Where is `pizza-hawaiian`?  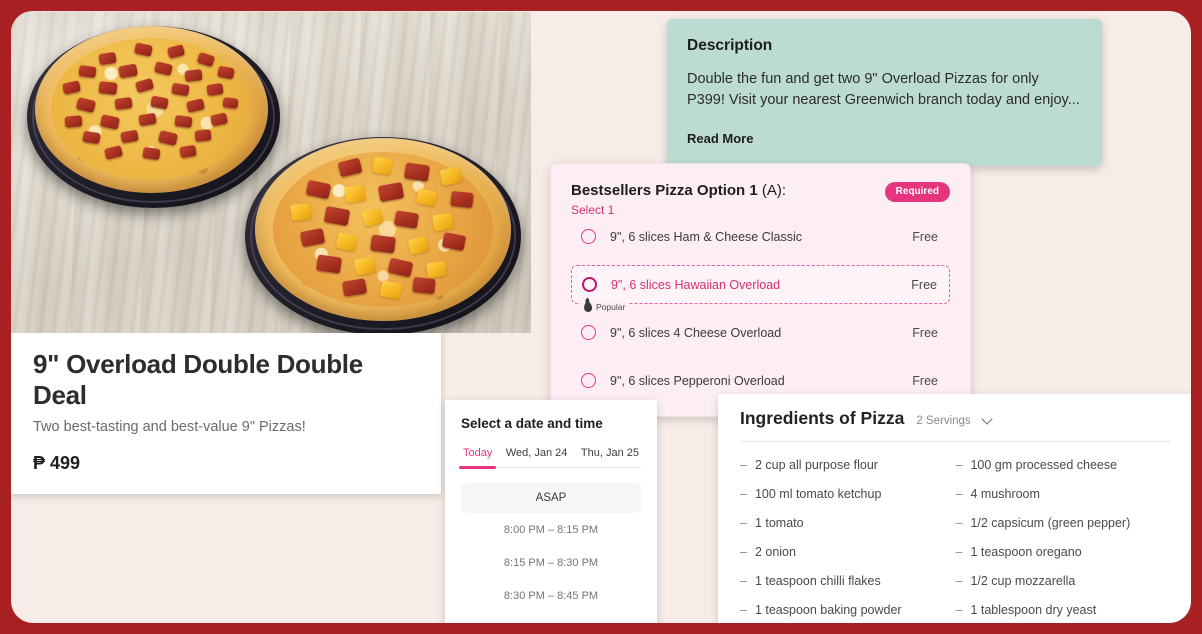
pizza-hawaiian is located at coordinates (383, 229).